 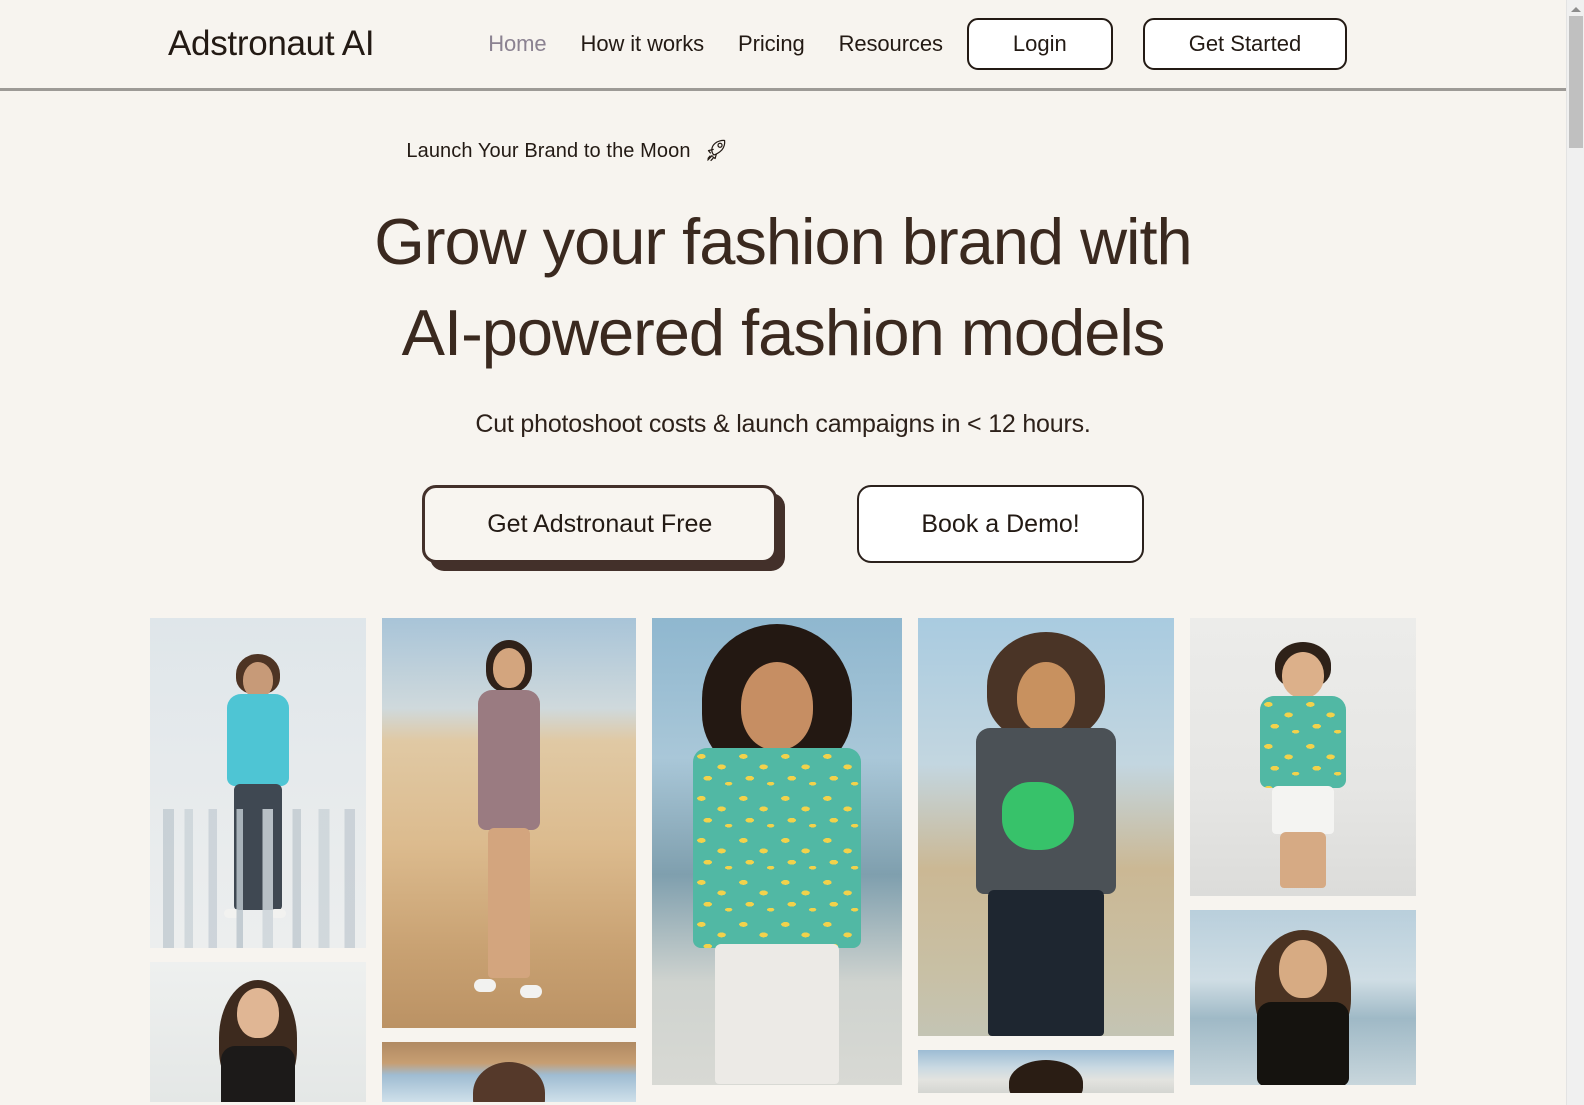 What do you see at coordinates (600, 524) in the screenshot?
I see `get-adstronaut-free-button: Get Adstronaut Free` at bounding box center [600, 524].